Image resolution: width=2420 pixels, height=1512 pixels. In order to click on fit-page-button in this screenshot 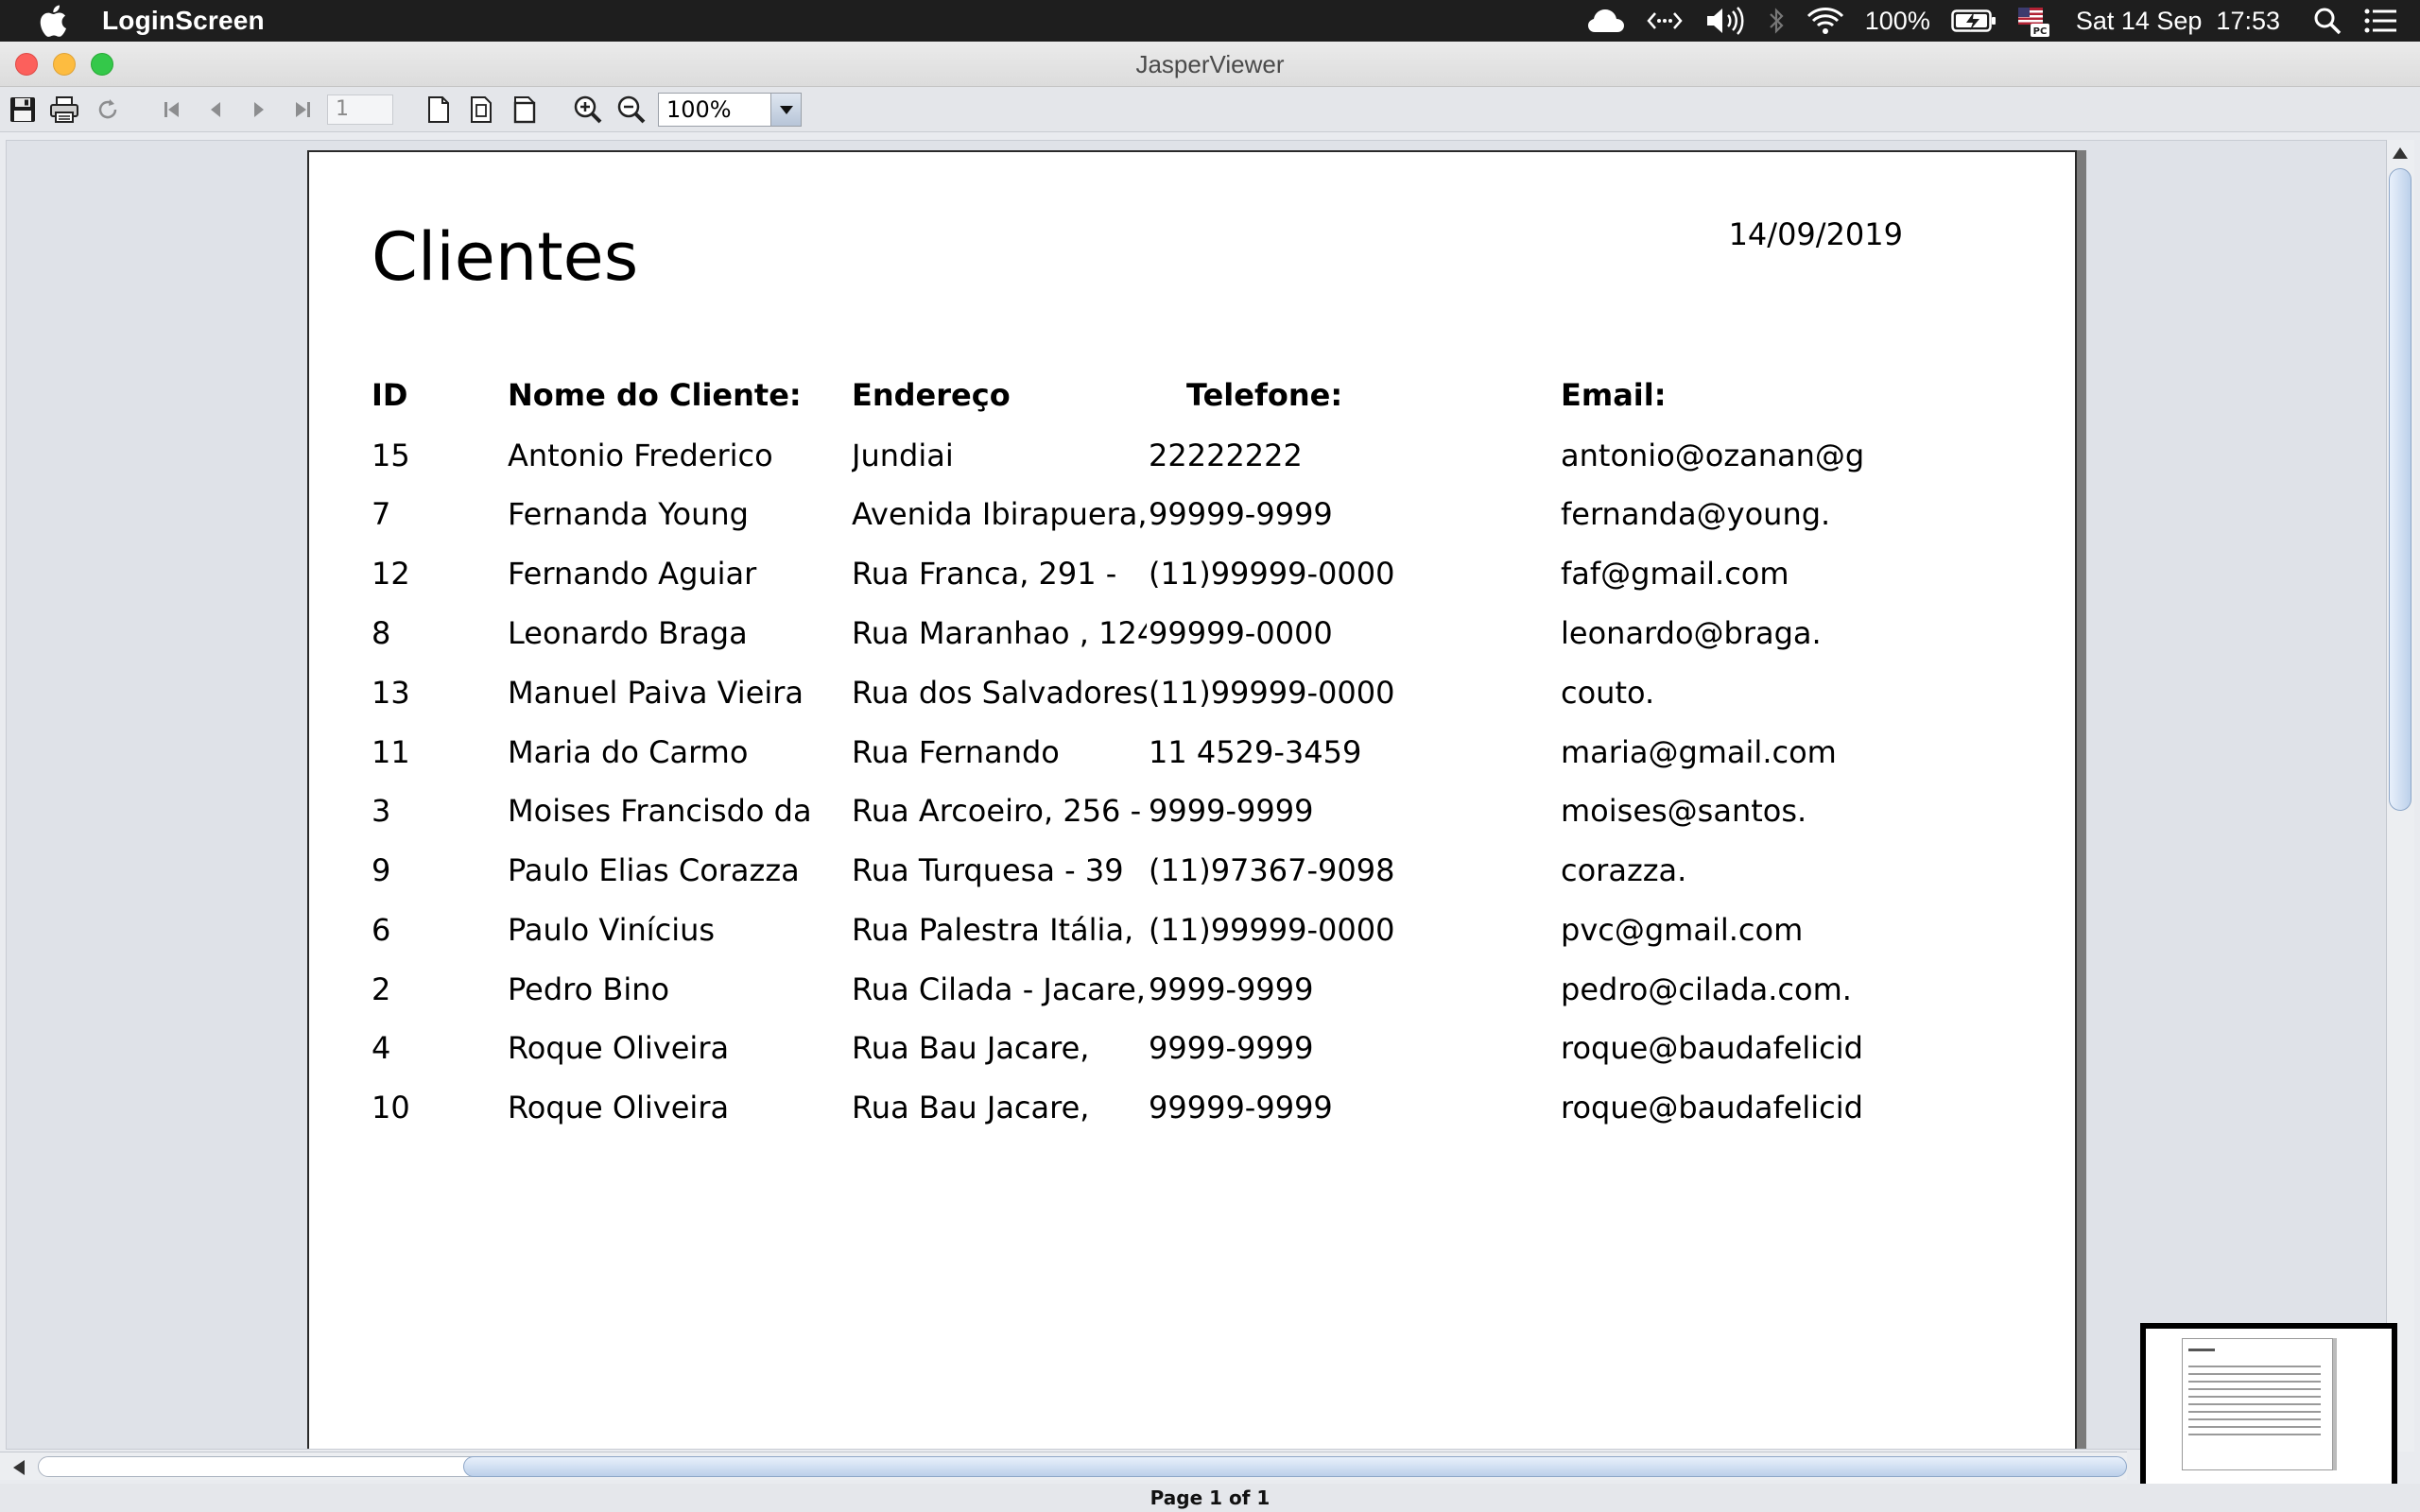, I will do `click(482, 110)`.